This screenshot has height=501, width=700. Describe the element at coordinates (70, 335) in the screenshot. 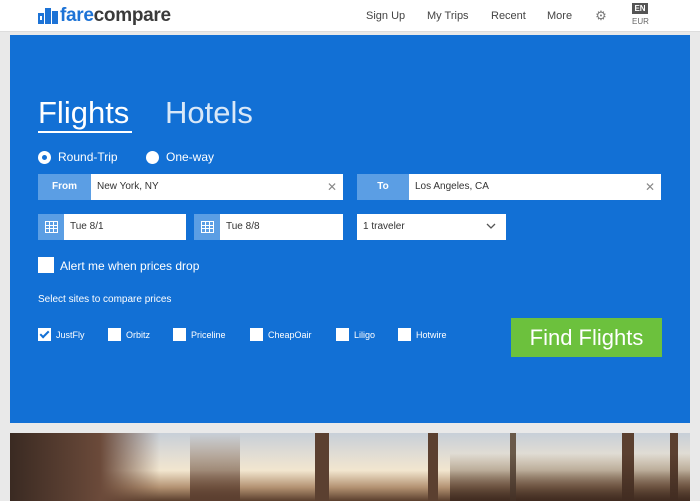

I see `justfly-label: JustFly` at that location.